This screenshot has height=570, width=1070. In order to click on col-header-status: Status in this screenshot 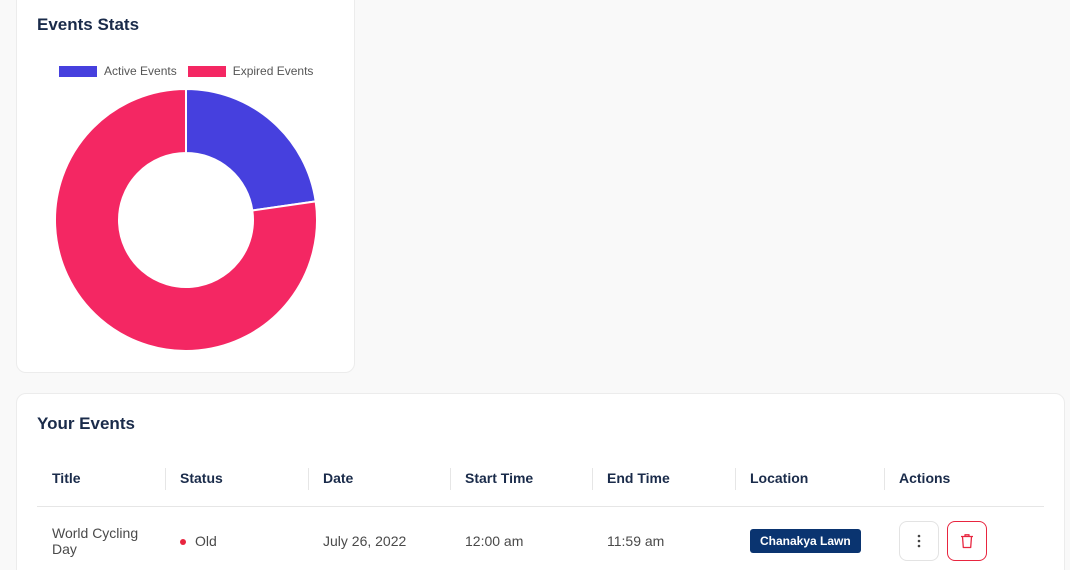, I will do `click(236, 478)`.